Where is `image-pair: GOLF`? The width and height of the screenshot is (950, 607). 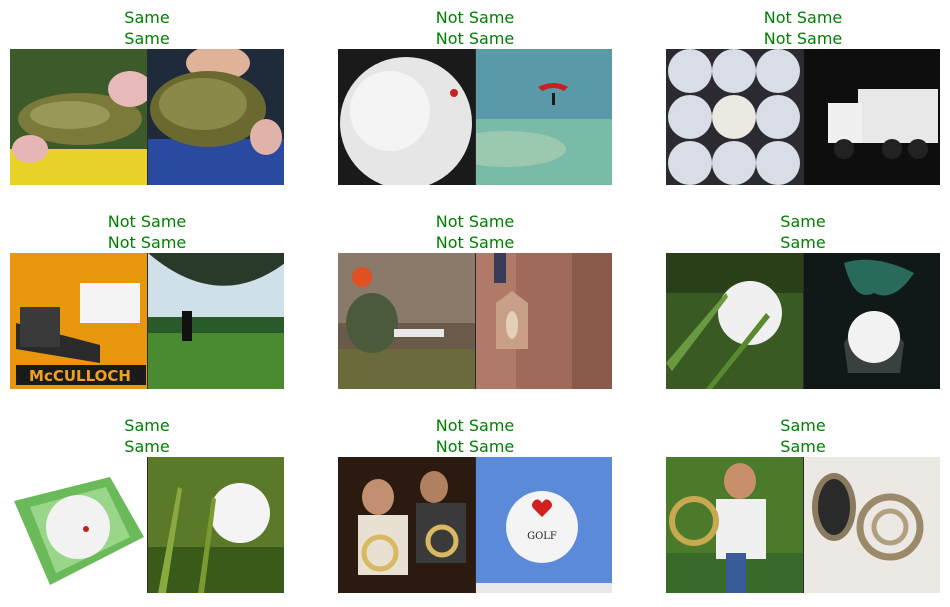
image-pair: GOLF is located at coordinates (475, 525).